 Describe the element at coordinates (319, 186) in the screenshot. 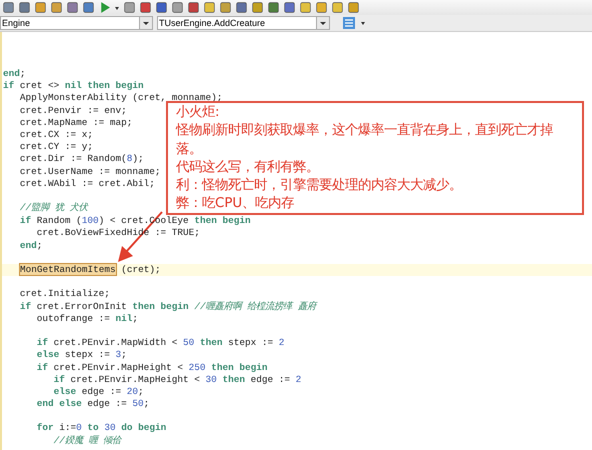

I see `callout-text: 利：怪物死亡时，引擎需要处理的内容大大减少。` at that location.